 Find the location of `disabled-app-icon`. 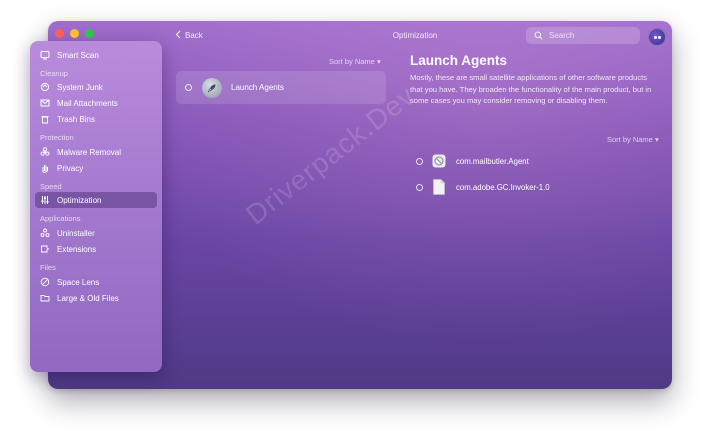

disabled-app-icon is located at coordinates (439, 161).